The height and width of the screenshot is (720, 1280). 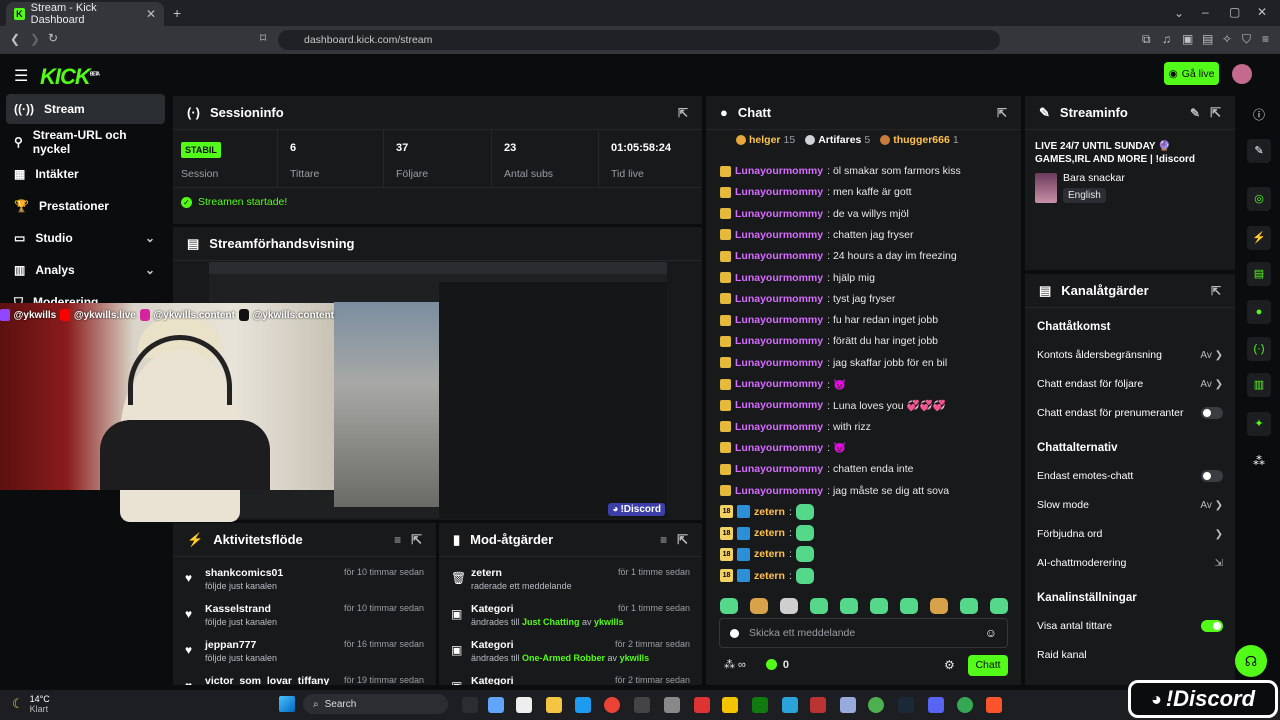 What do you see at coordinates (31, 704) in the screenshot?
I see `weather-widget: ☾ 14°C Klart` at bounding box center [31, 704].